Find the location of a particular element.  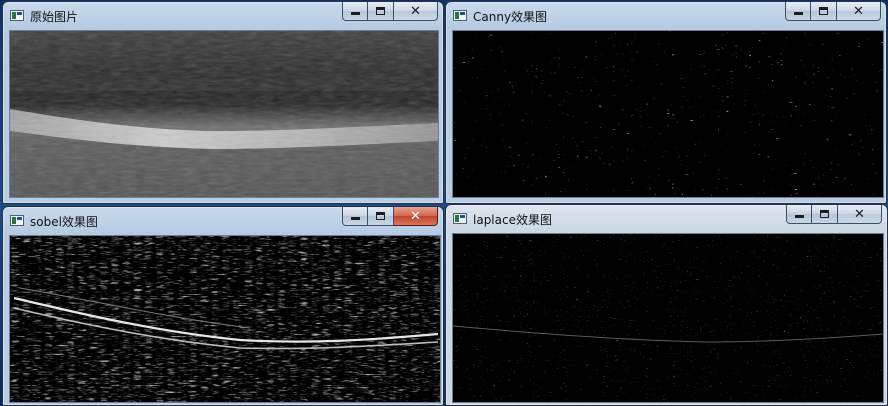

window-titlebar: Canny效果图 ✕ is located at coordinates (666, 15).